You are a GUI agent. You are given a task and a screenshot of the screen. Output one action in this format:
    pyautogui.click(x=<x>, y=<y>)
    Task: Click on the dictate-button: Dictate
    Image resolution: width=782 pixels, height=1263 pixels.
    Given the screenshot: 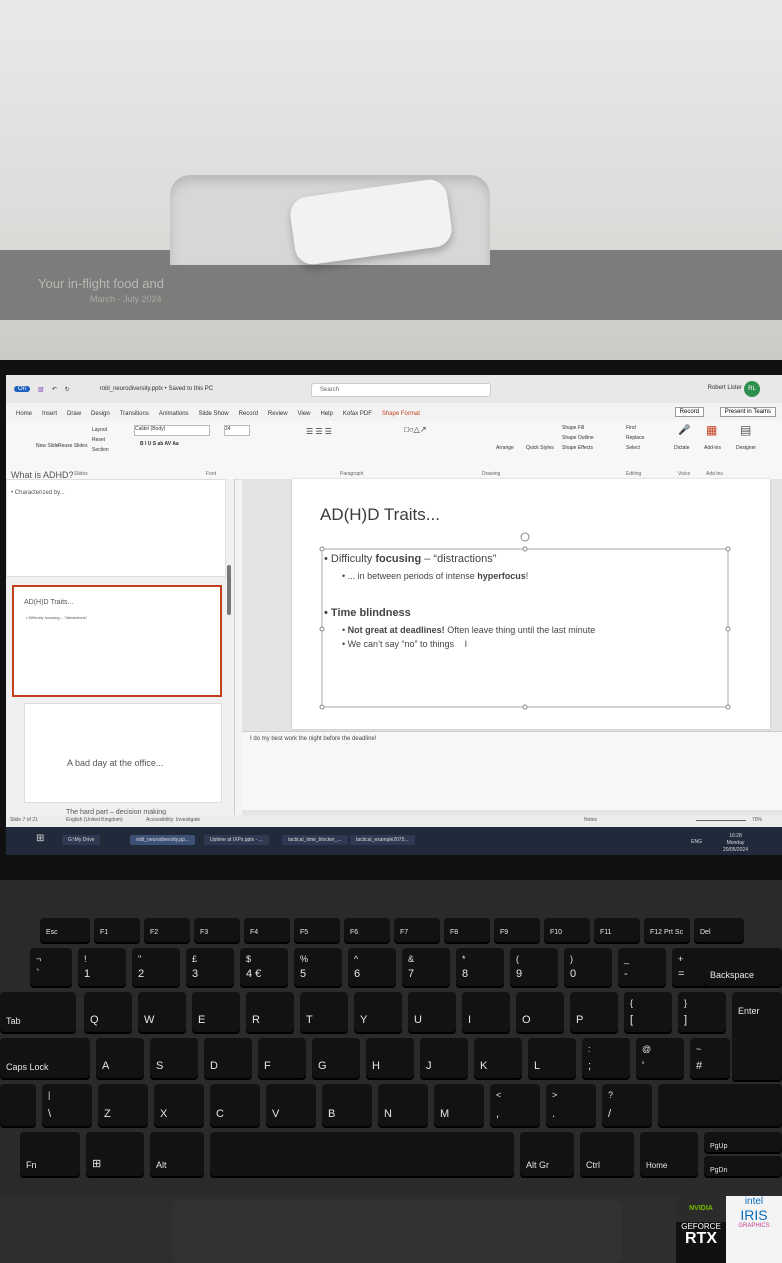 What is the action you would take?
    pyautogui.click(x=682, y=448)
    